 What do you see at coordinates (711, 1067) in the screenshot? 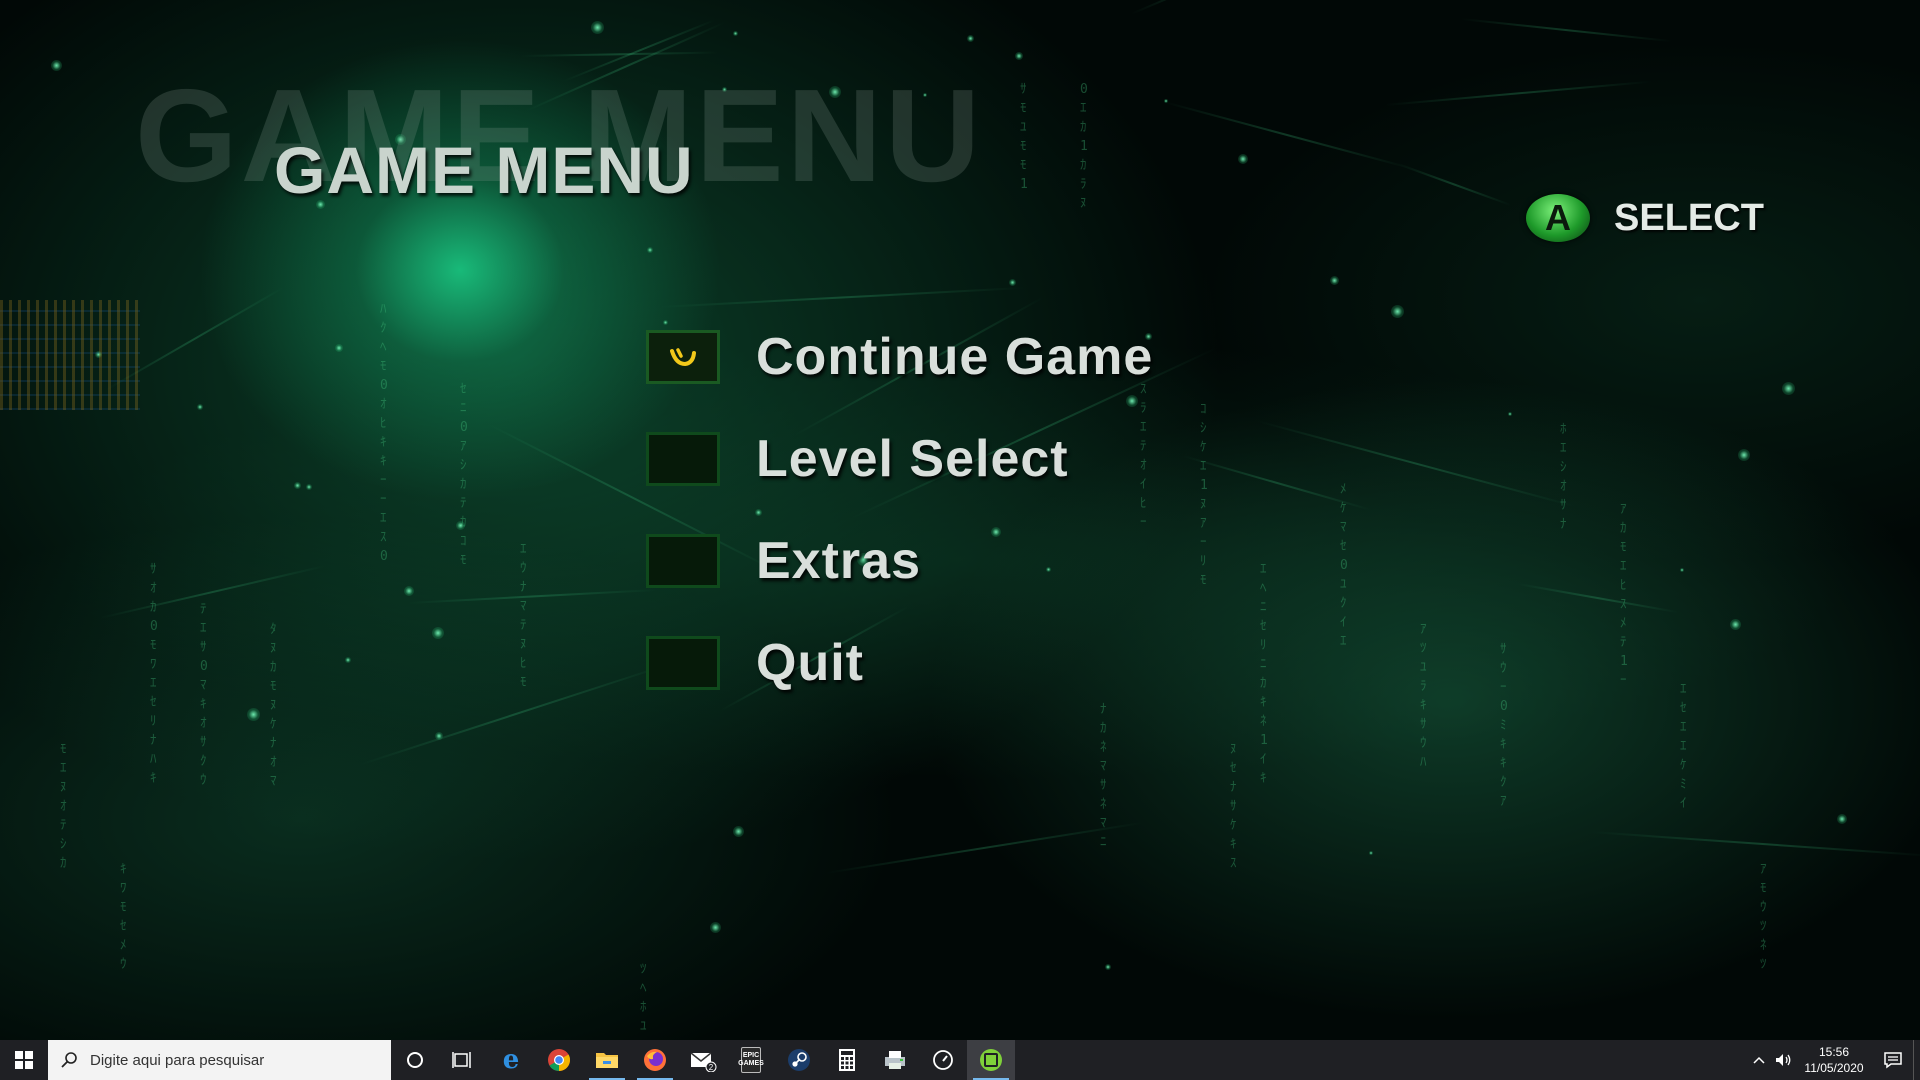
I see `svg-text: 2` at bounding box center [711, 1067].